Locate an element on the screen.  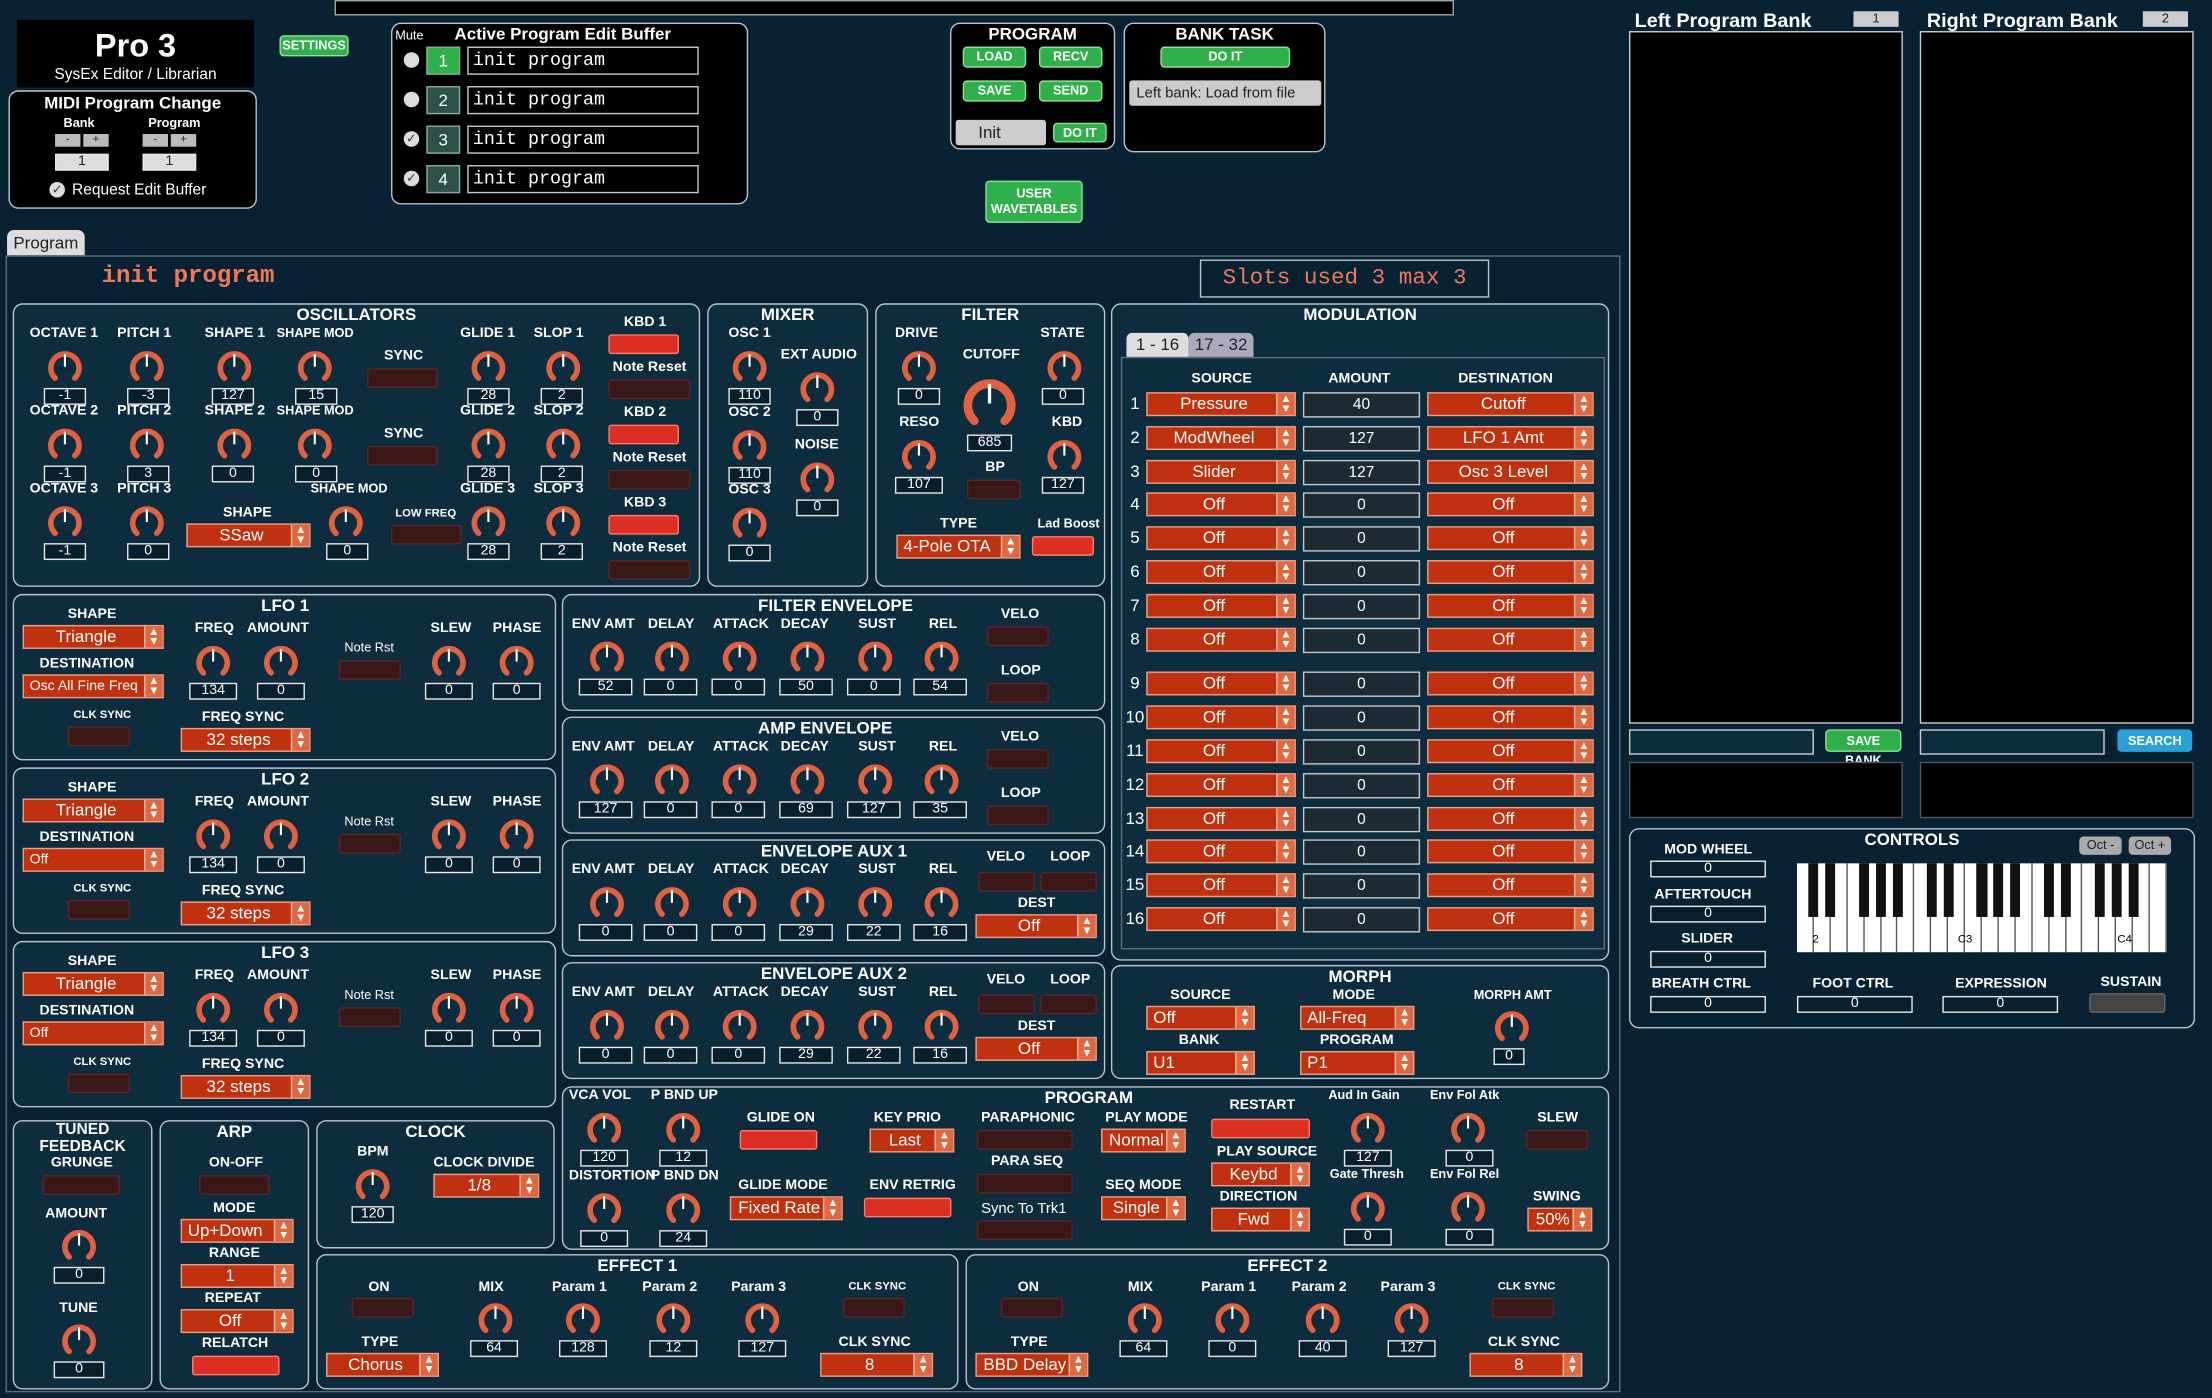
slot-2-mute-checkbox is located at coordinates (411, 99).